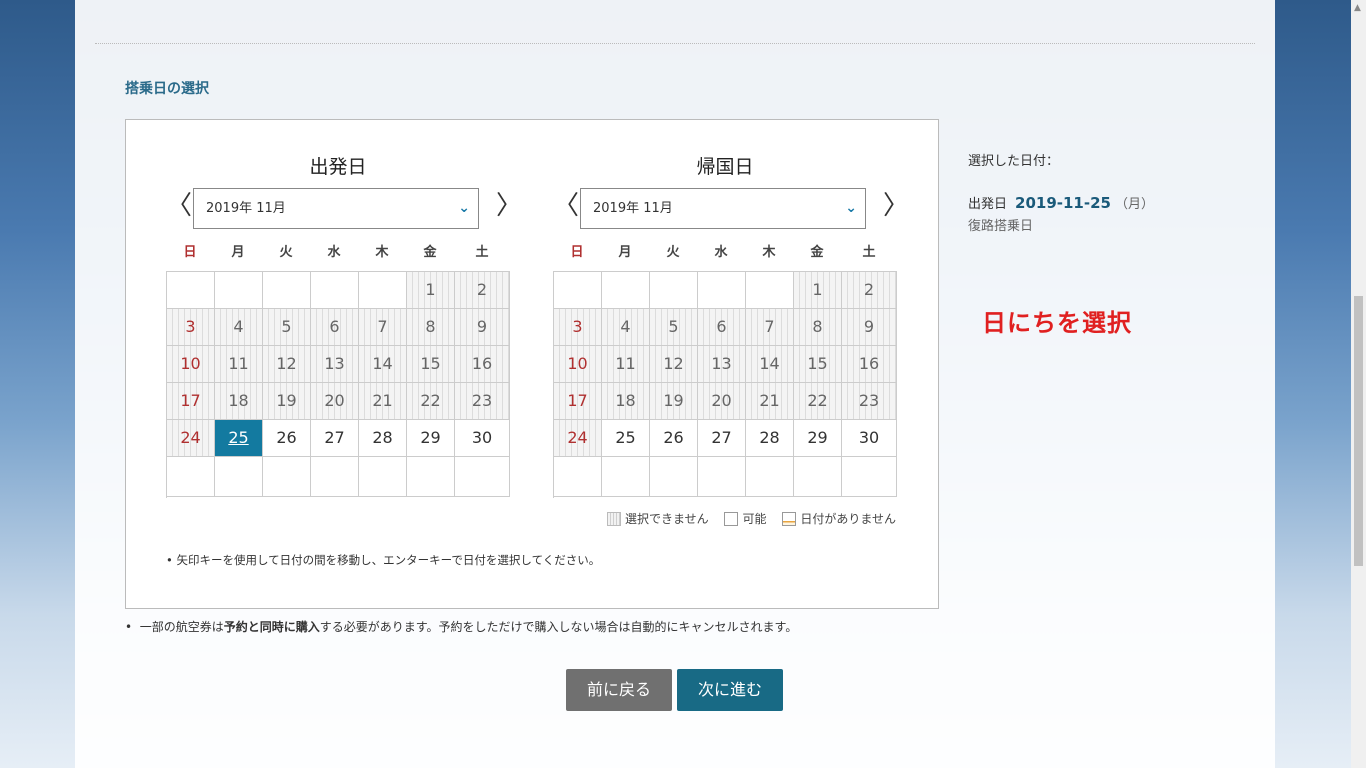 This screenshot has height=768, width=1366. I want to click on chevron-down-icon: ⌄, so click(851, 208).